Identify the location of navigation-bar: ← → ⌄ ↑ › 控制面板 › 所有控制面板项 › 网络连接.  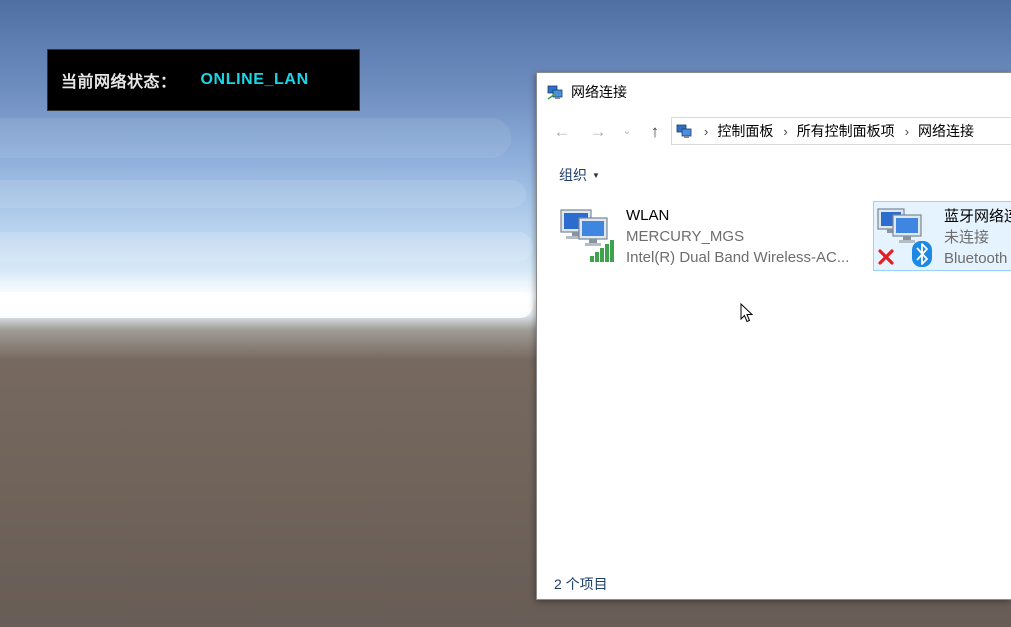
(774, 132).